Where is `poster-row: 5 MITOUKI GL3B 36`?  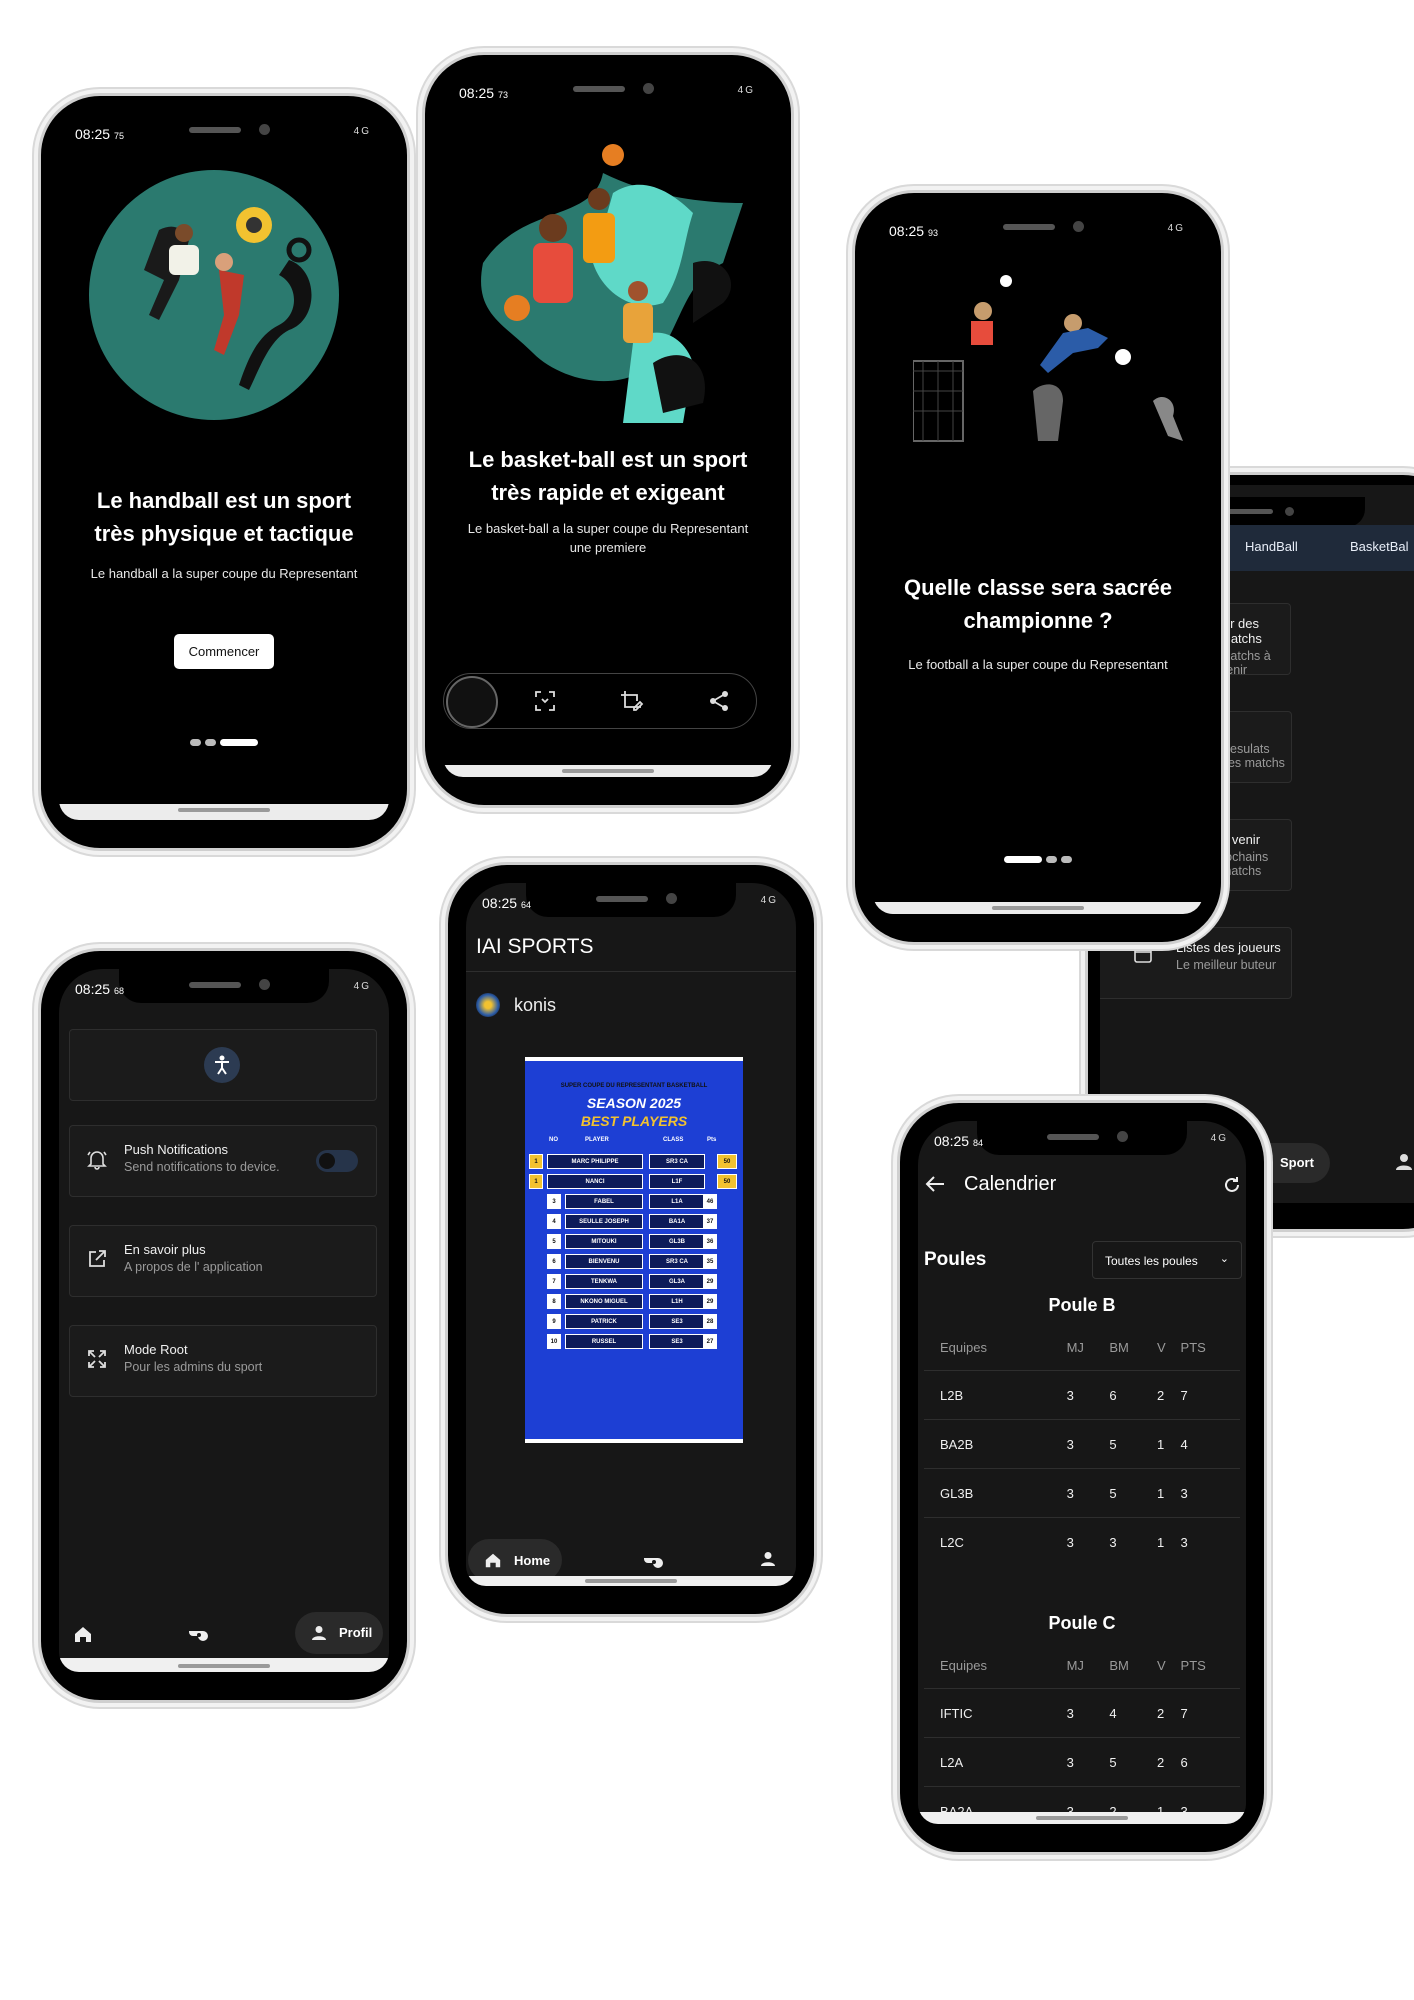
poster-row: 5 MITOUKI GL3B 36 is located at coordinates (634, 1242).